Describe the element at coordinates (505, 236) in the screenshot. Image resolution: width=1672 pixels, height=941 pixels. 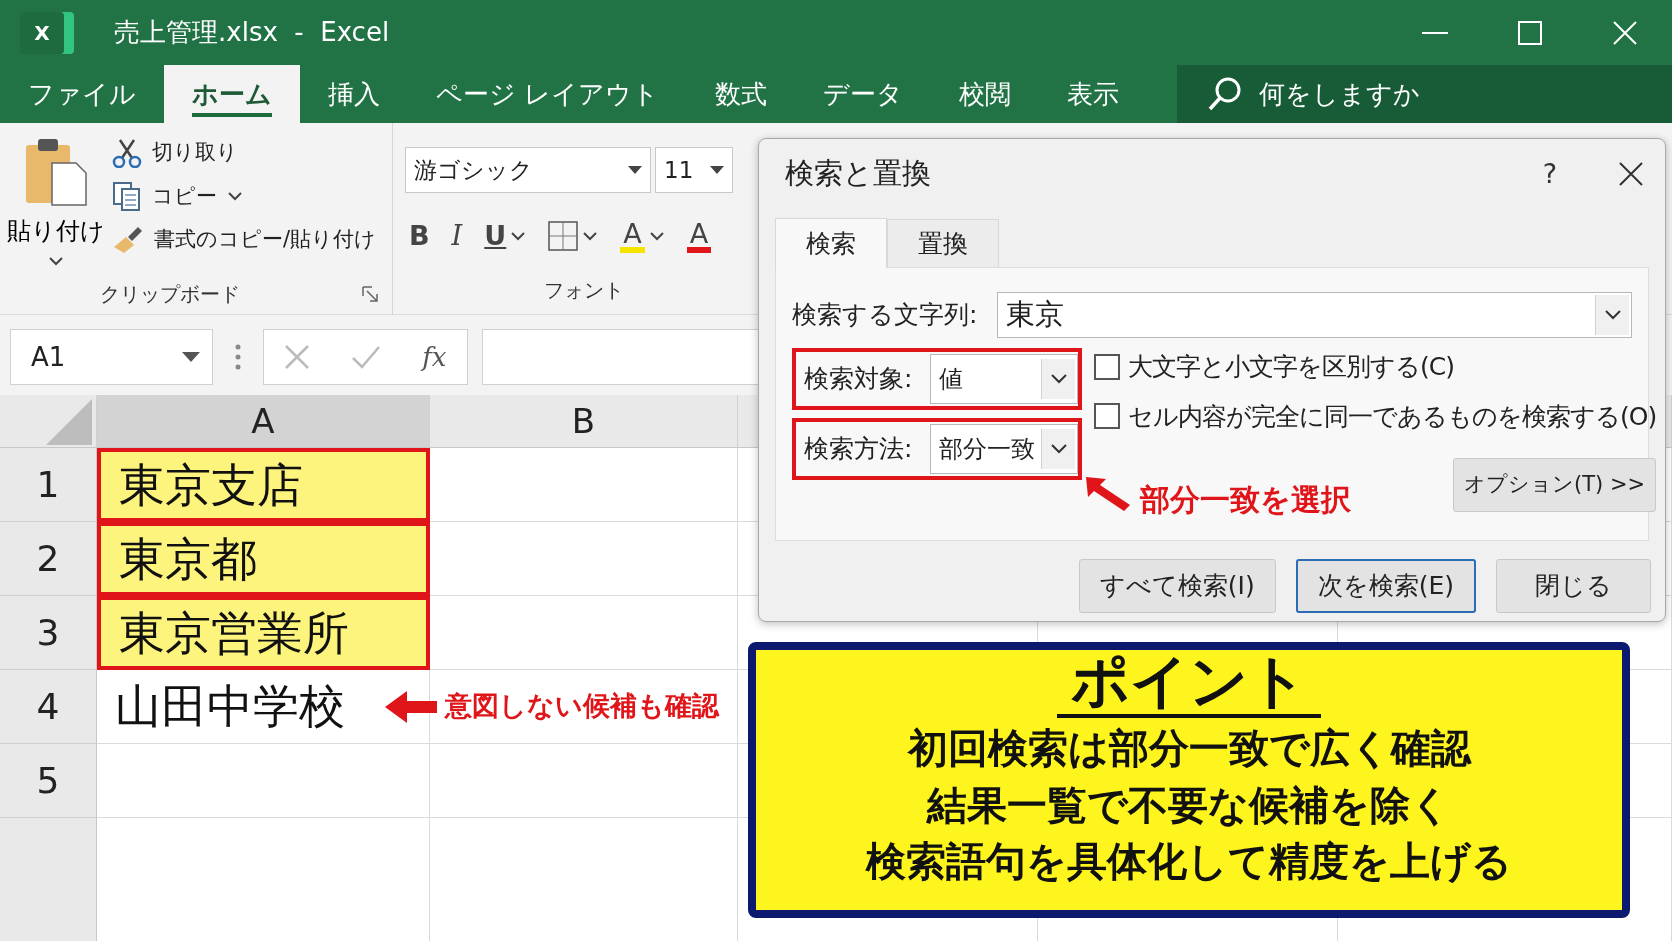
I see `underline-button: U` at that location.